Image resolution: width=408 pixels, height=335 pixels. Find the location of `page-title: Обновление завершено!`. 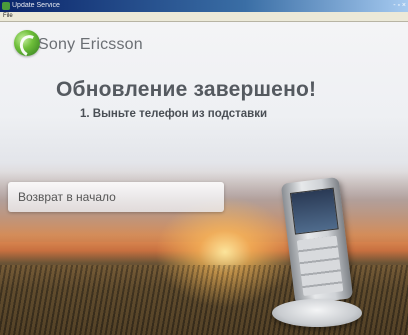

page-title: Обновление завершено! is located at coordinates (186, 89).